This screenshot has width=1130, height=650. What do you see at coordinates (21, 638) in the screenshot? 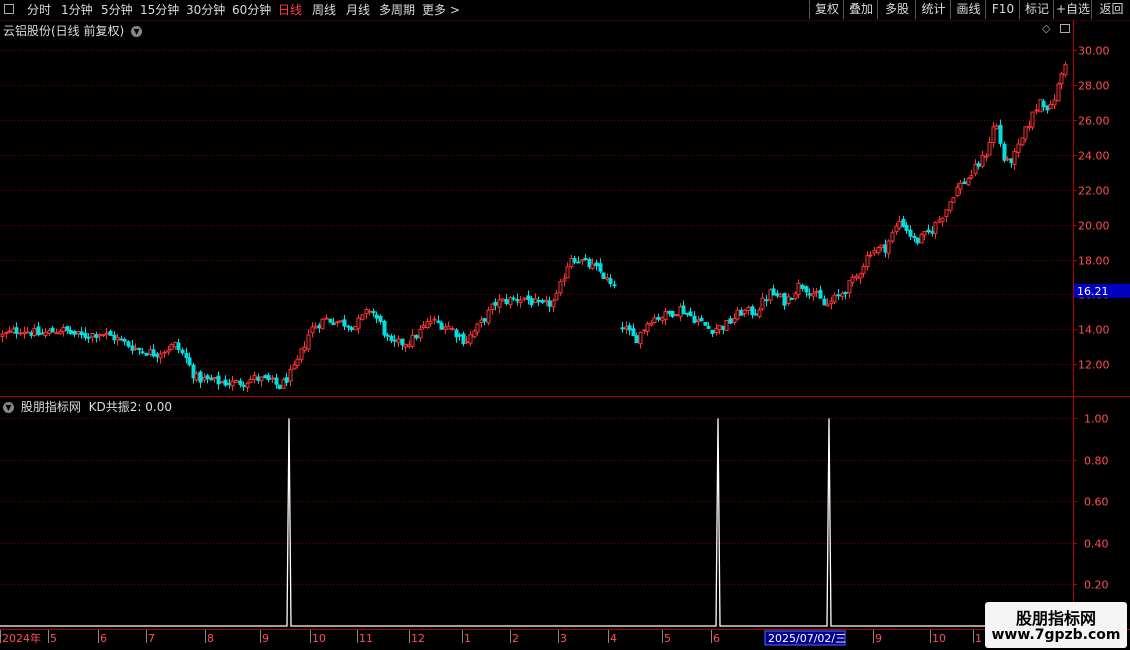
I see `date-label: 2024年` at bounding box center [21, 638].